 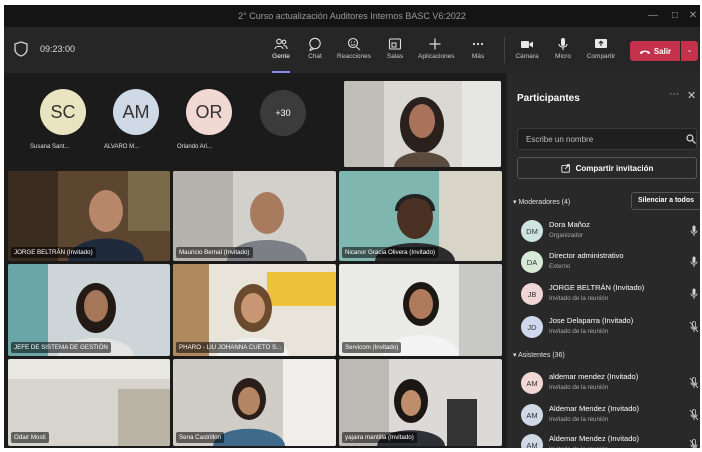 I want to click on apps-label: Aplicaciones, so click(x=436, y=56).